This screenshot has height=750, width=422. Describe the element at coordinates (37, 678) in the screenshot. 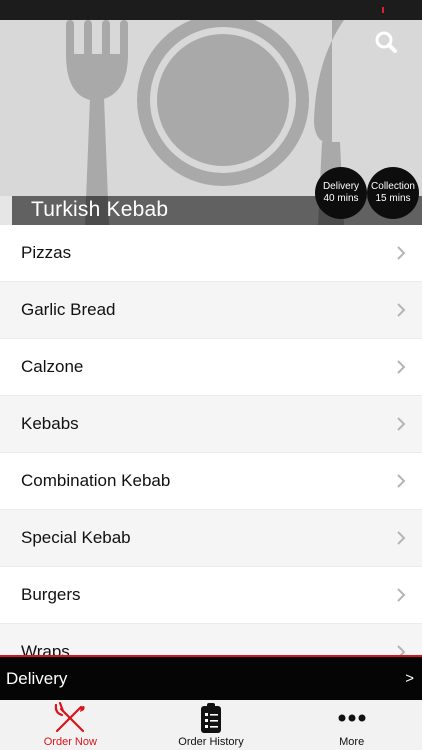

I see `order-mode-label: Delivery` at that location.